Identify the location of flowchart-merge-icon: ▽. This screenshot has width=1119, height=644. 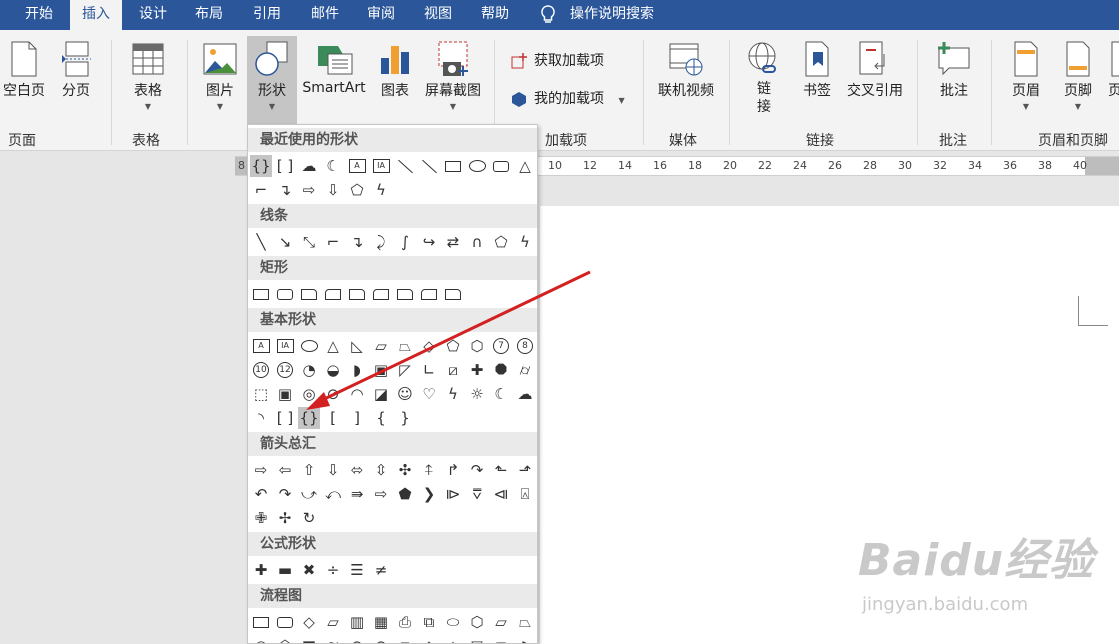
(477, 639).